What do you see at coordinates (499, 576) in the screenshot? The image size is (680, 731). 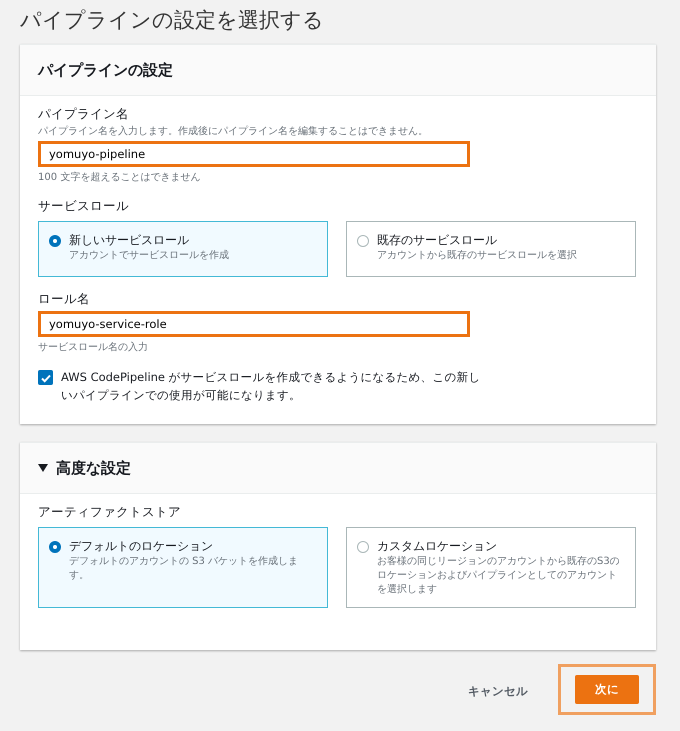 I see `option-description: お客様の同じリージョンのアカウントから既存のS3のロケーションおよびパイプラインとしてのアカウントを選択します` at bounding box center [499, 576].